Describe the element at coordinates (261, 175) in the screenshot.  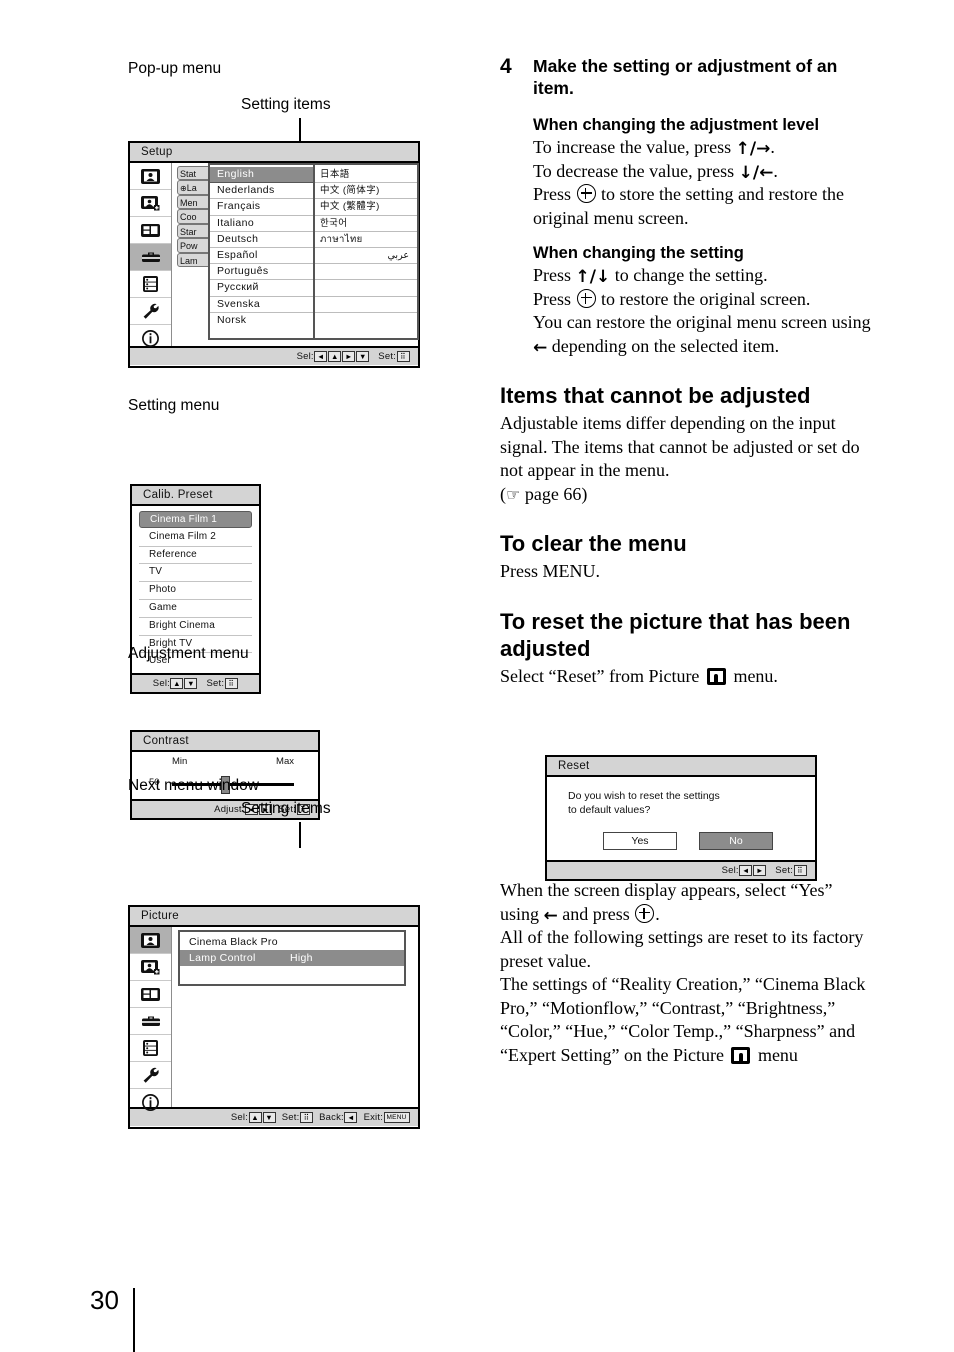
I see `language-option: English` at that location.